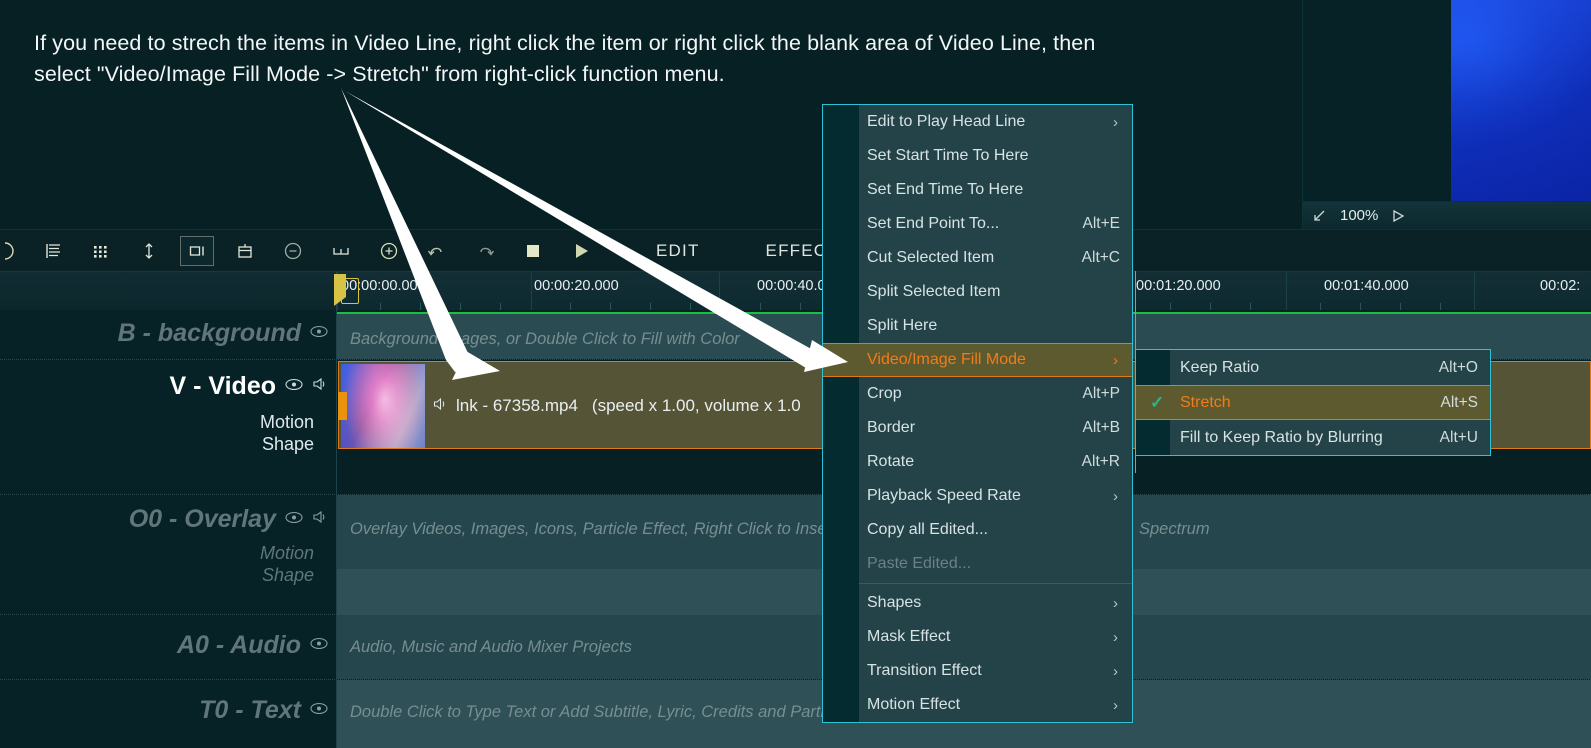  Describe the element at coordinates (797, 251) in the screenshot. I see `tab-effect: EFFEC` at that location.